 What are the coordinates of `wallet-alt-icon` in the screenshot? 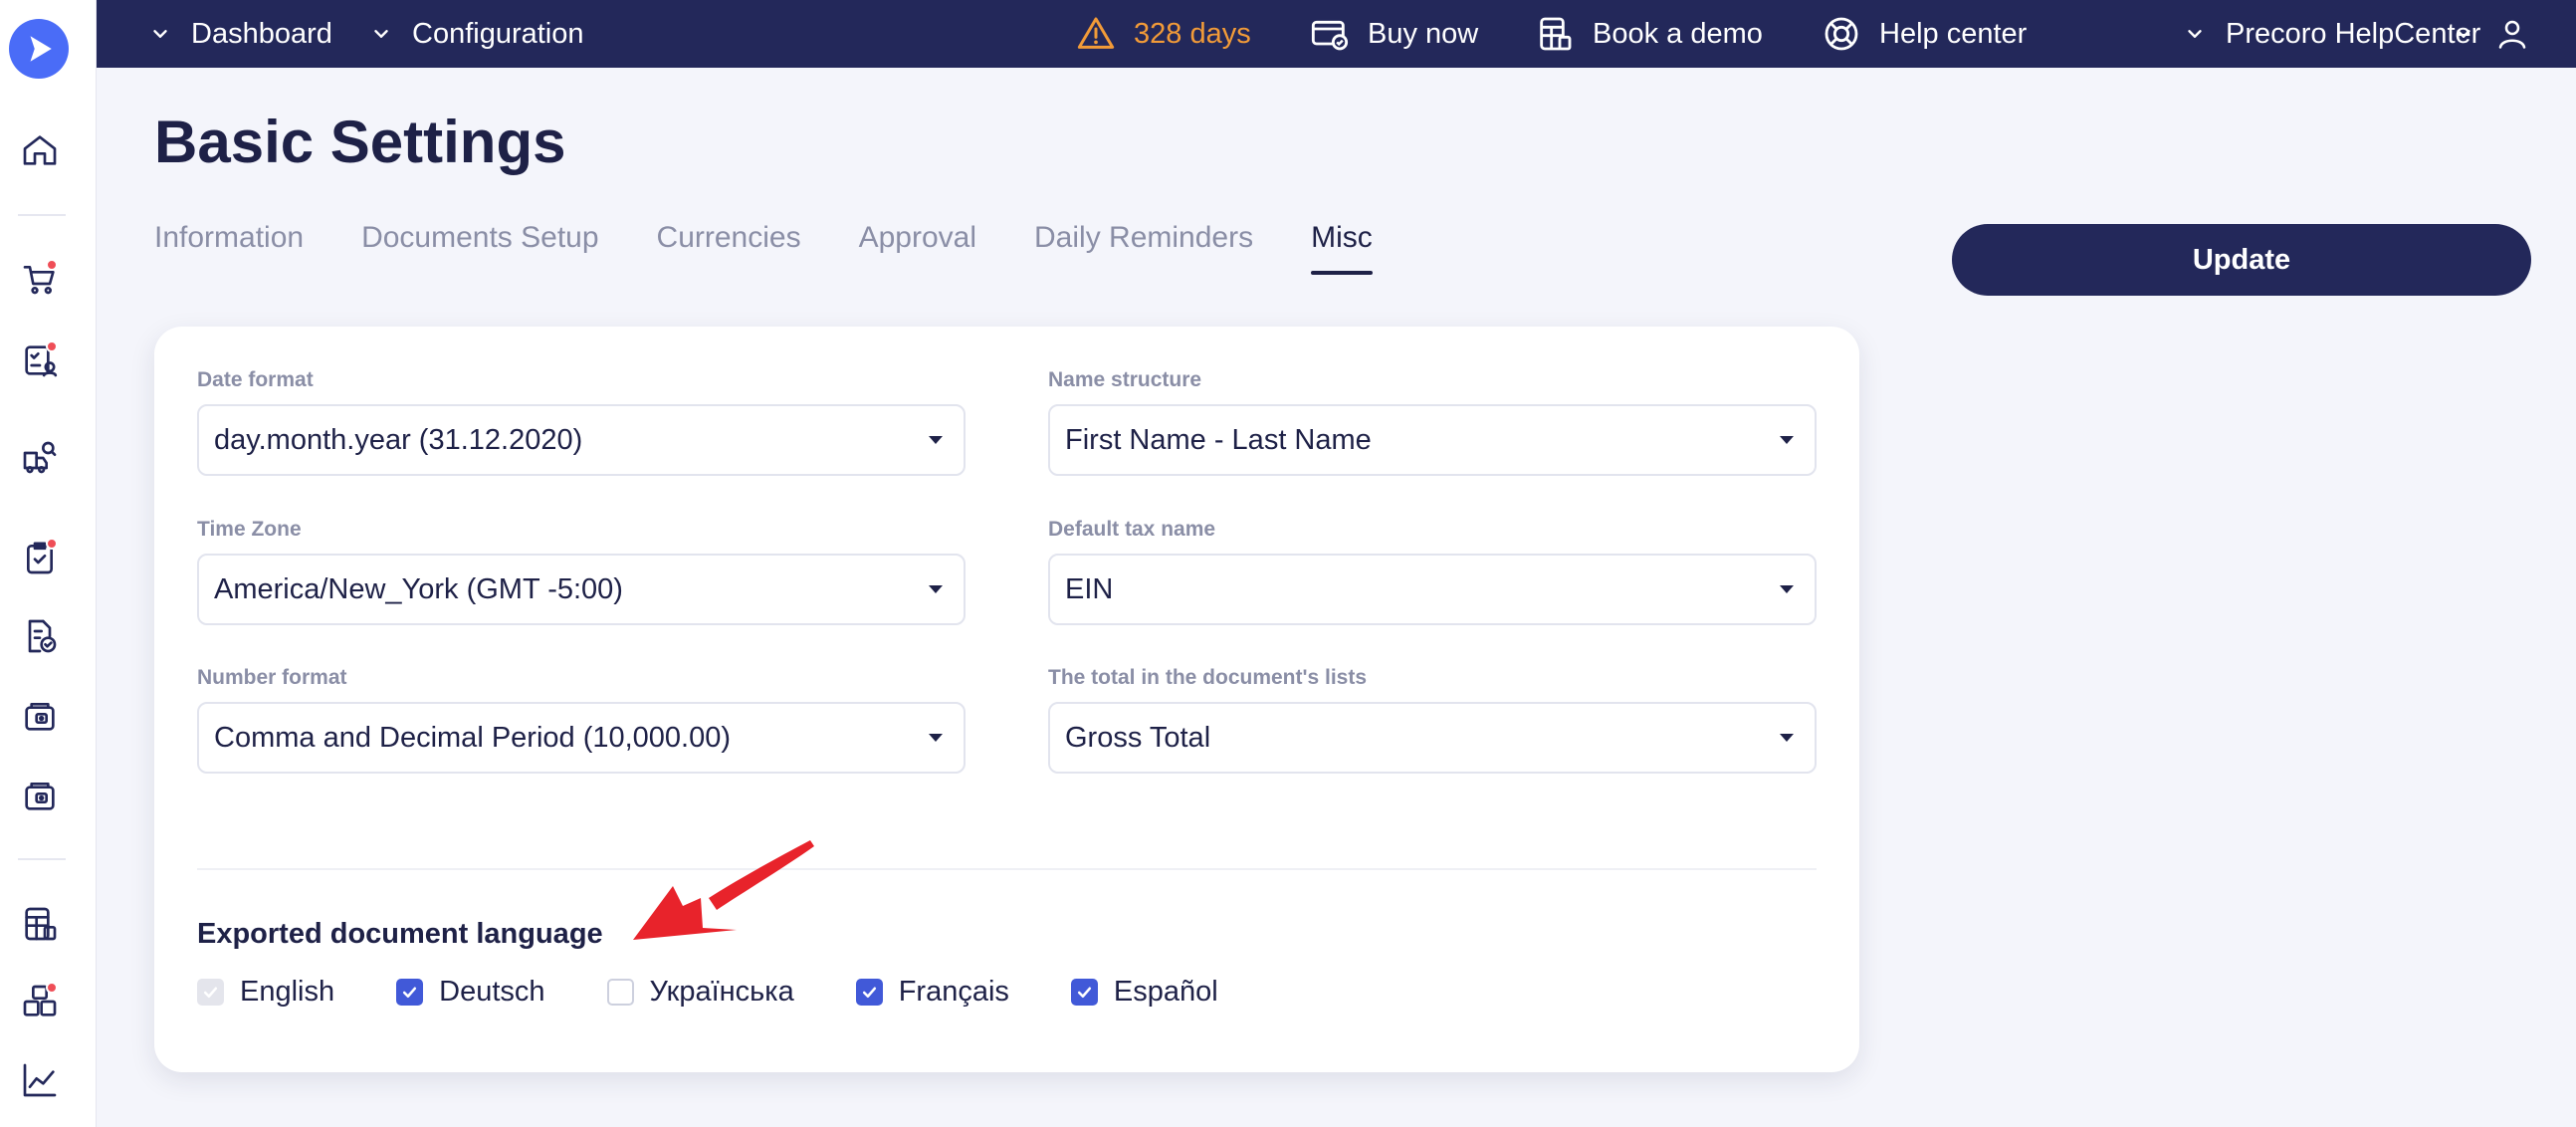 It's located at (40, 795).